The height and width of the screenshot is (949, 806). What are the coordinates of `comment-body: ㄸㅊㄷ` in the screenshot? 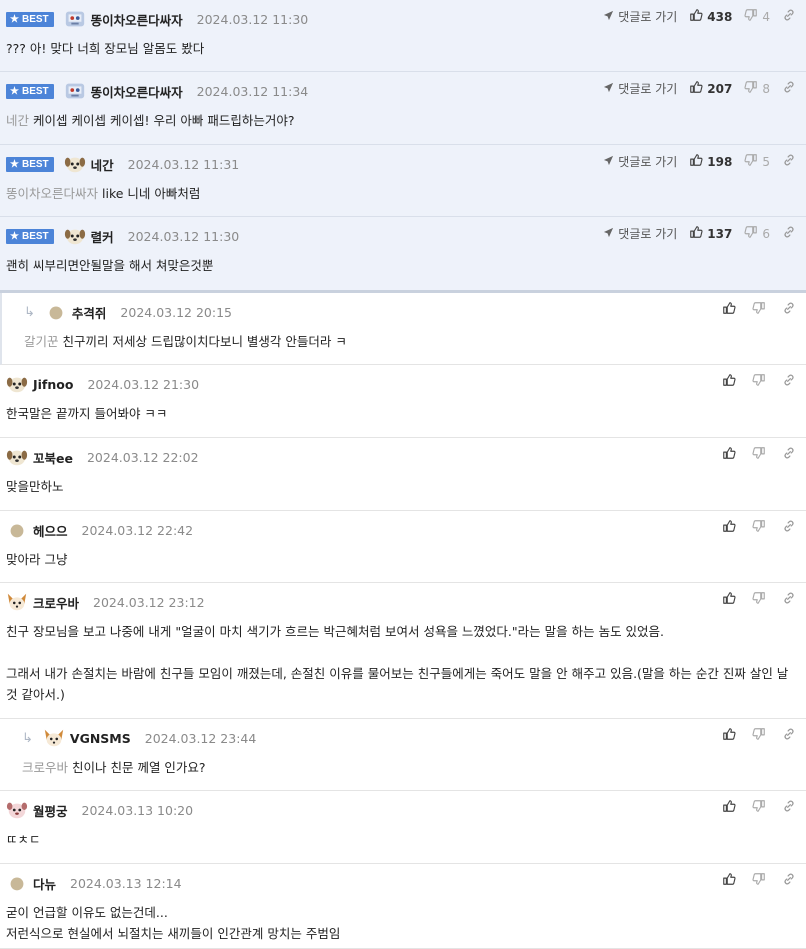 It's located at (400, 839).